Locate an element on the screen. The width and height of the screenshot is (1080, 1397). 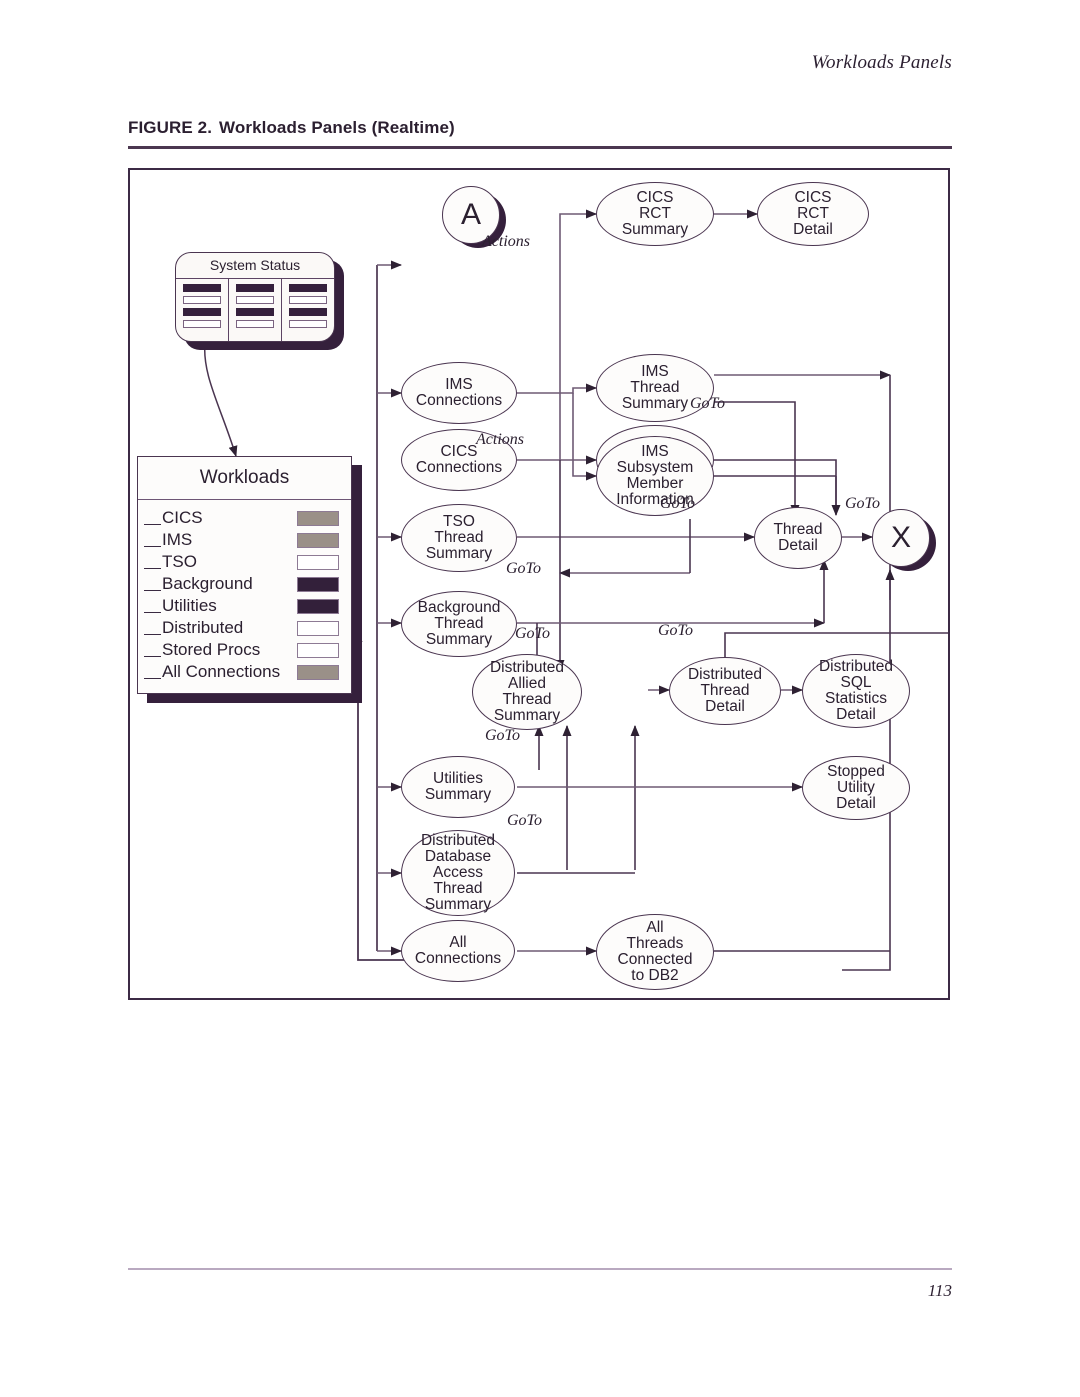
edge-label-goto-cics-thread: GoTo is located at coordinates (677, 503).